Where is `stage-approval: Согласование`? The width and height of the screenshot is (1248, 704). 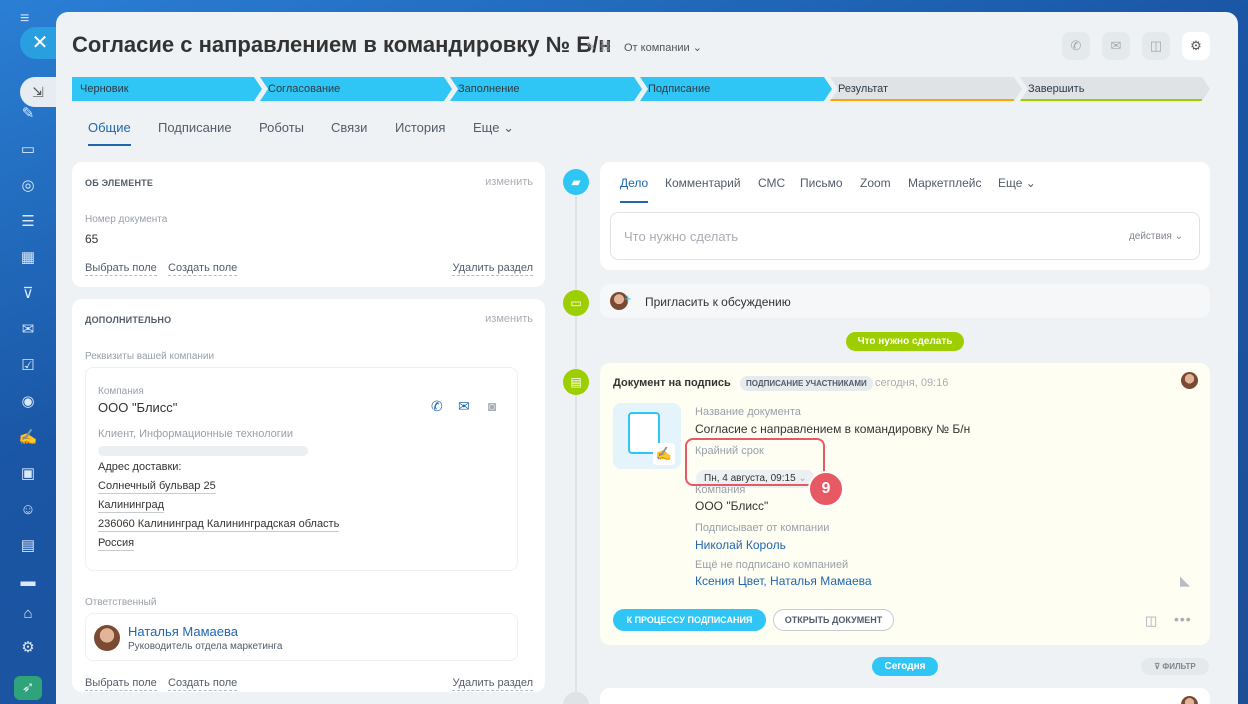 stage-approval: Согласование is located at coordinates (356, 89).